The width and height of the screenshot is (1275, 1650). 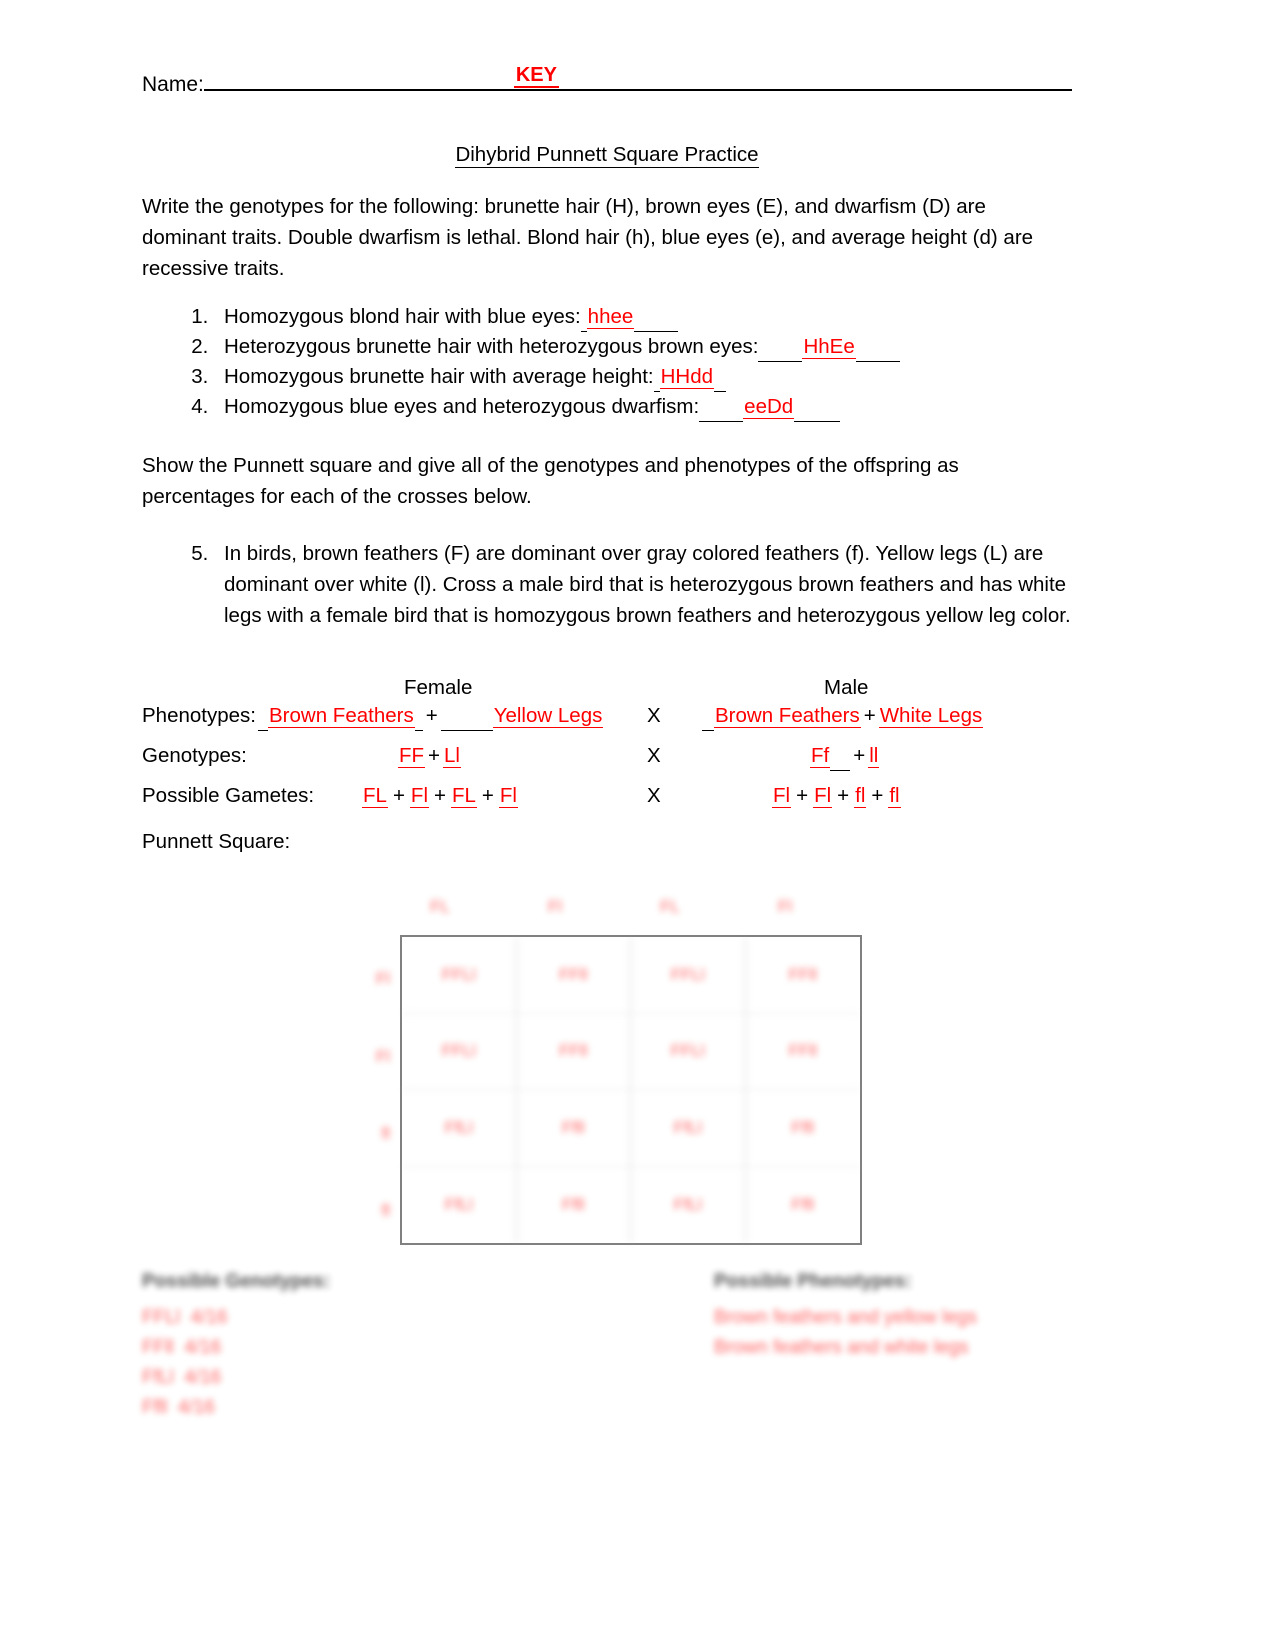 I want to click on punnett-row-header-3: fl, so click(x=386, y=1133).